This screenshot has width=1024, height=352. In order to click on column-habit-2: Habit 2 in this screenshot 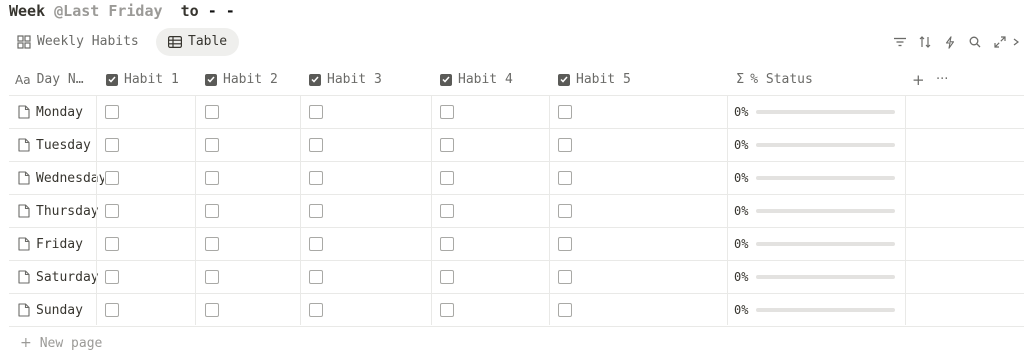, I will do `click(241, 79)`.